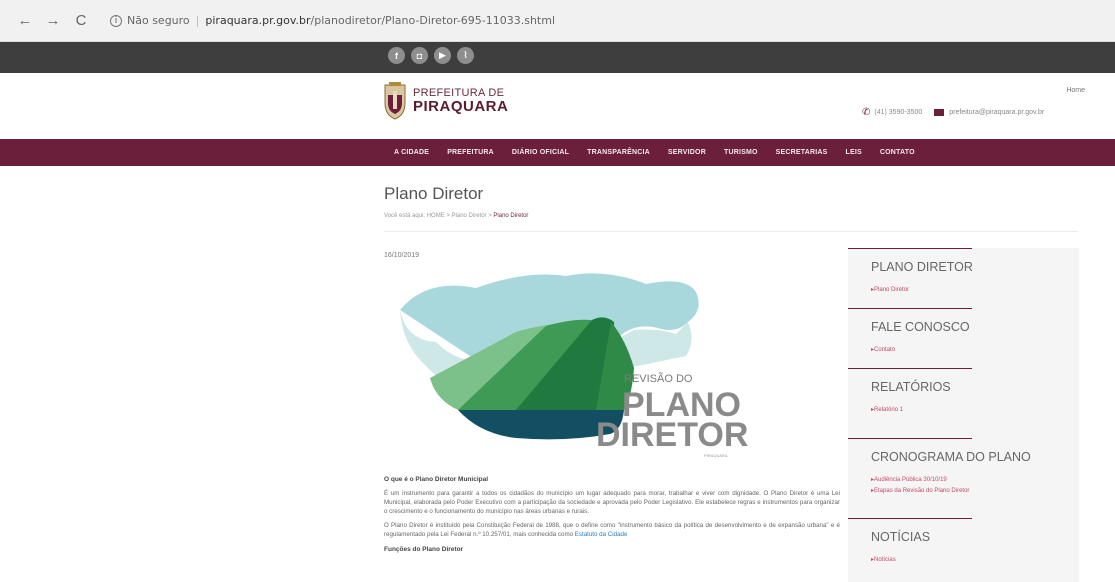  What do you see at coordinates (716, 455) in the screenshot?
I see `figure-badge: PIRAQUARA` at bounding box center [716, 455].